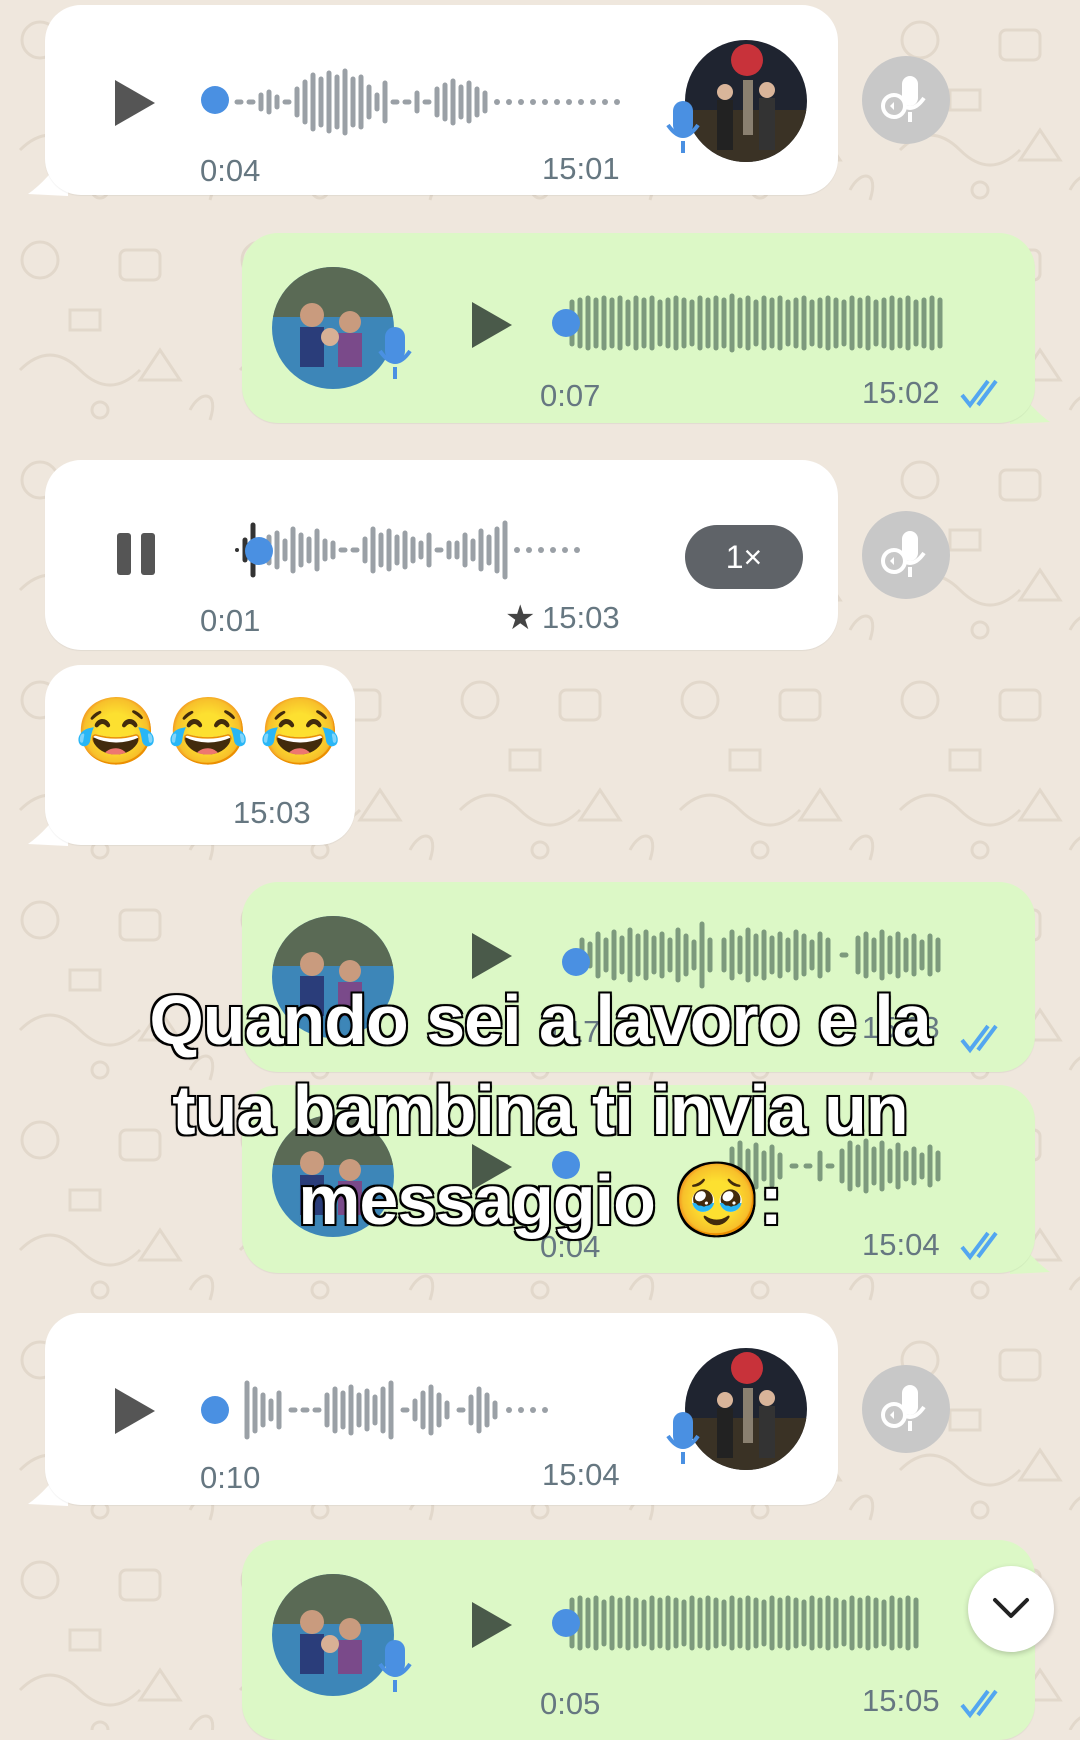 This screenshot has width=1080, height=1740. Describe the element at coordinates (581, 1474) in the screenshot. I see `message-time: 15:04` at that location.